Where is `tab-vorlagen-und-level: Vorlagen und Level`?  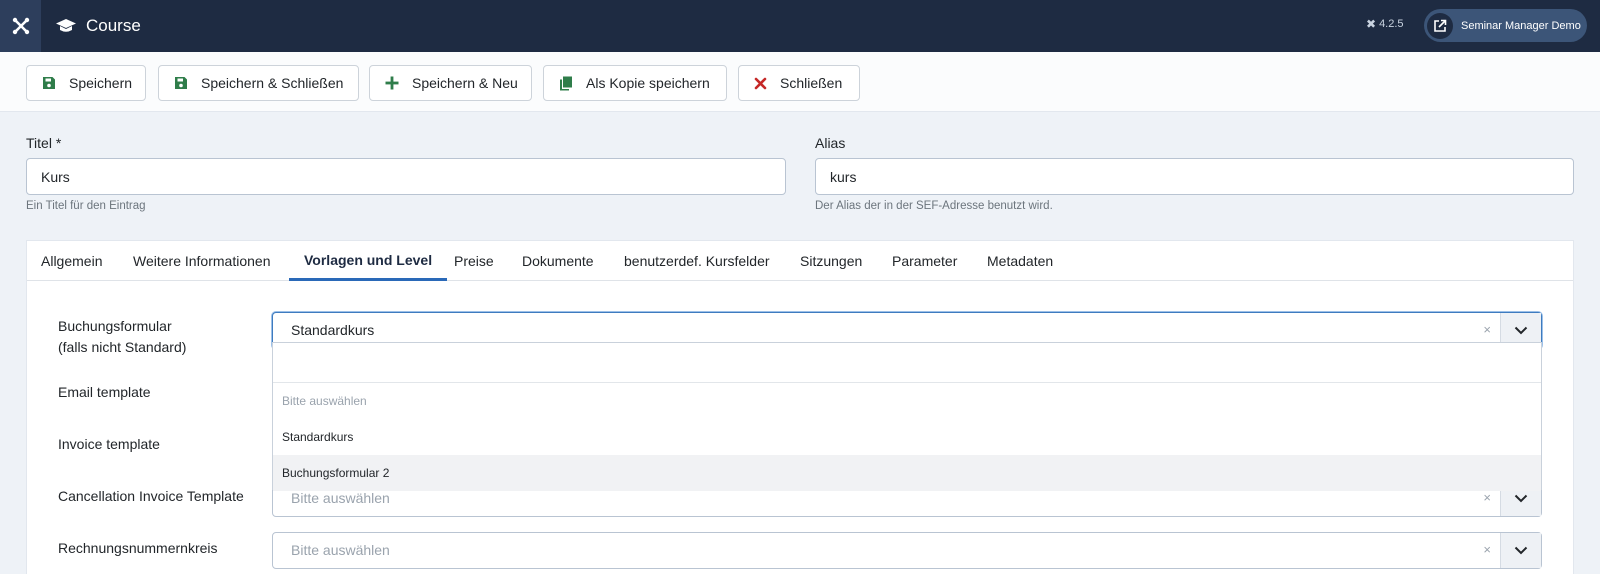
tab-vorlagen-und-level: Vorlagen und Level is located at coordinates (368, 261).